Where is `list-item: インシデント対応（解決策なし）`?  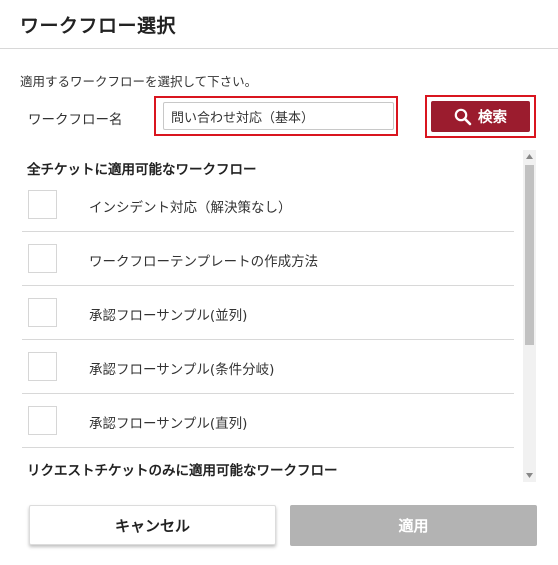 list-item: インシデント対応（解決策なし） is located at coordinates (268, 205).